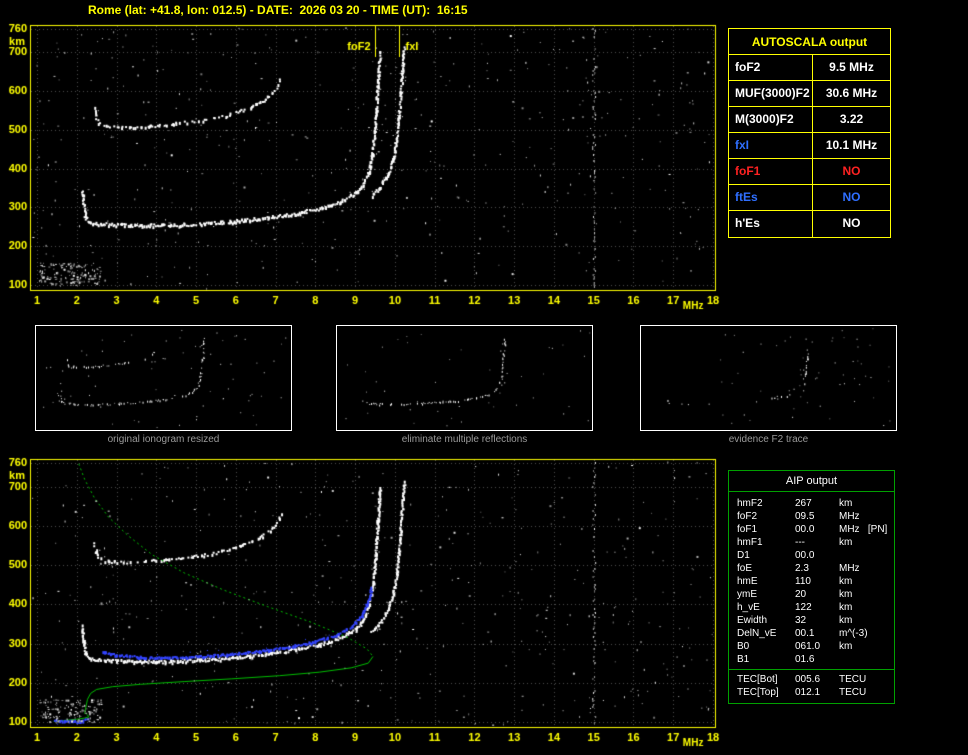  Describe the element at coordinates (805, 633) in the screenshot. I see `aip-param-value: 00.1` at that location.